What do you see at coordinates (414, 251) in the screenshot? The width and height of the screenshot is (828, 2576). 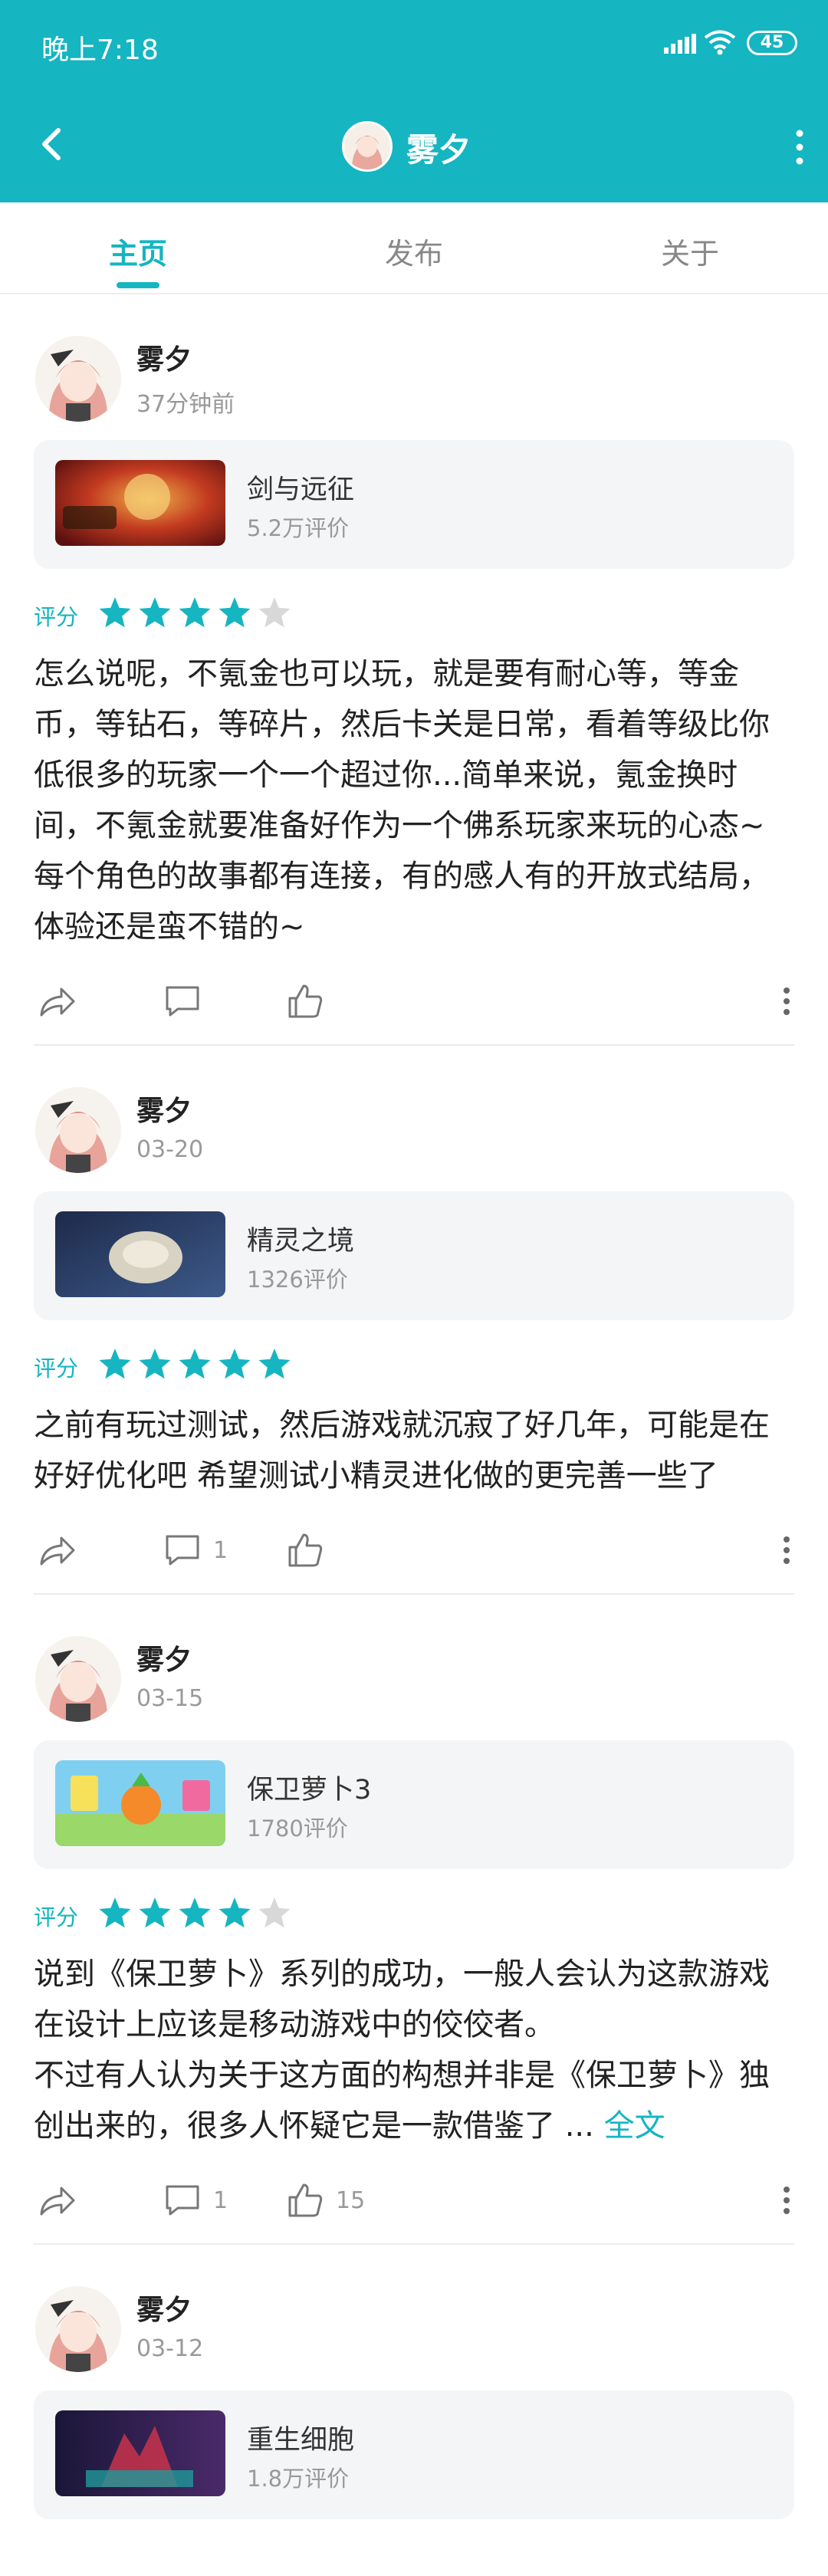 I see `tab-publish: 发布` at bounding box center [414, 251].